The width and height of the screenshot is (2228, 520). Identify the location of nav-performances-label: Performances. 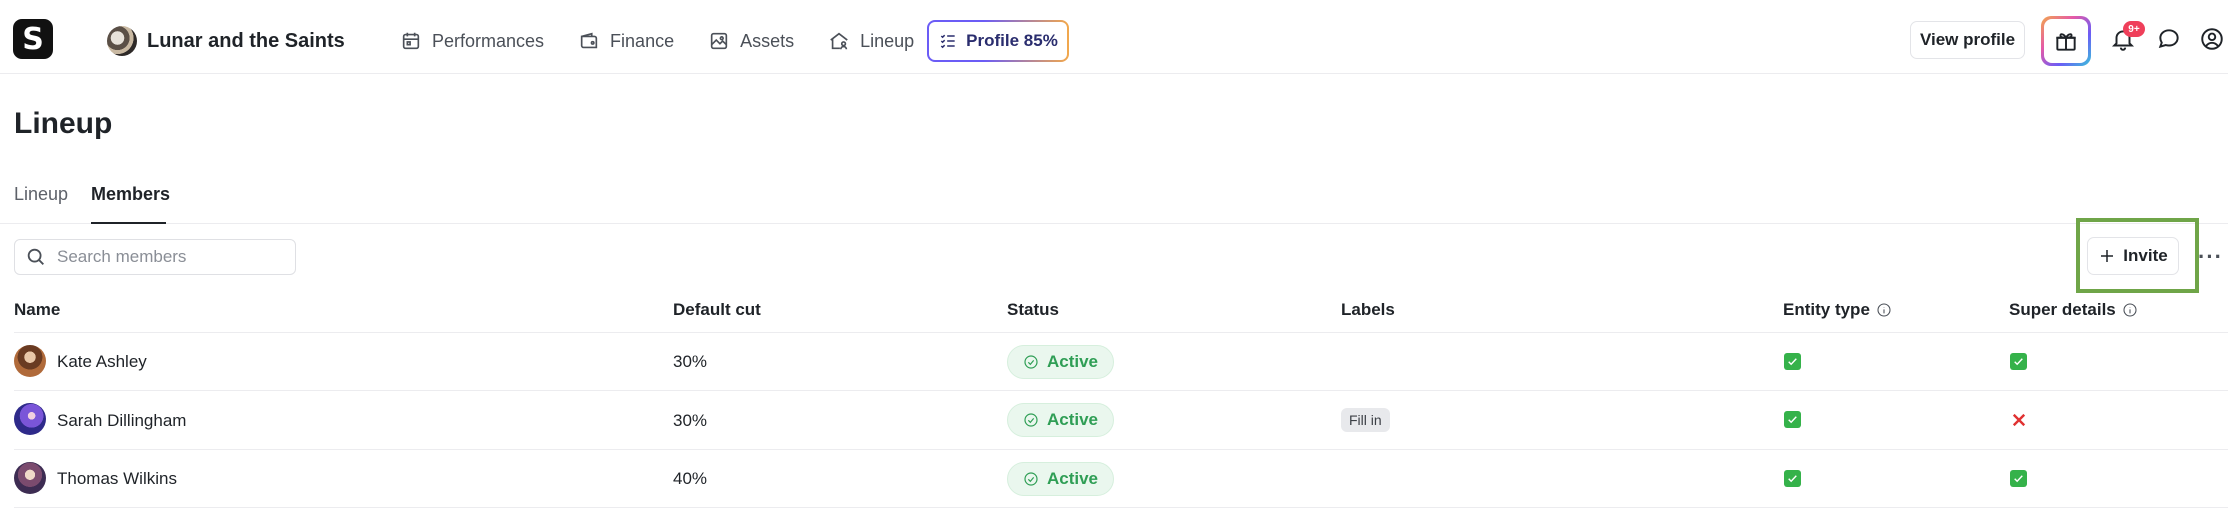
(488, 40).